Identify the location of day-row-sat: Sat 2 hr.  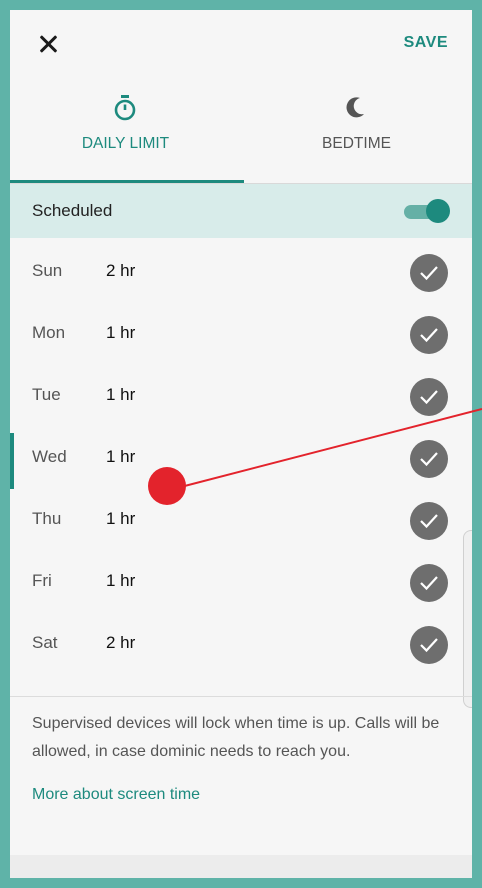
(241, 644).